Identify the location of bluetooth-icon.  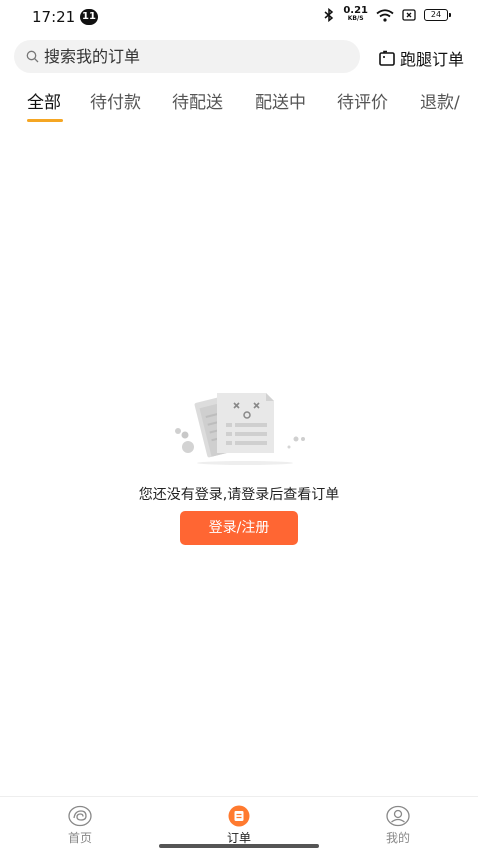
(329, 15).